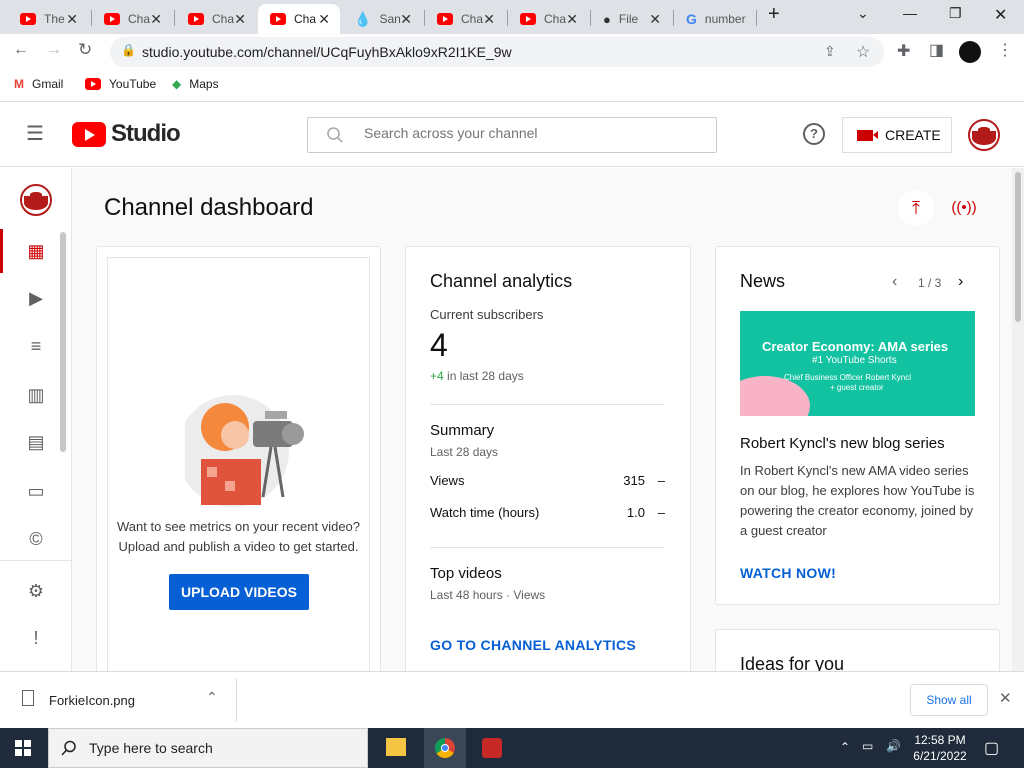  I want to click on watch-now-link: WATCH NOW!, so click(788, 573).